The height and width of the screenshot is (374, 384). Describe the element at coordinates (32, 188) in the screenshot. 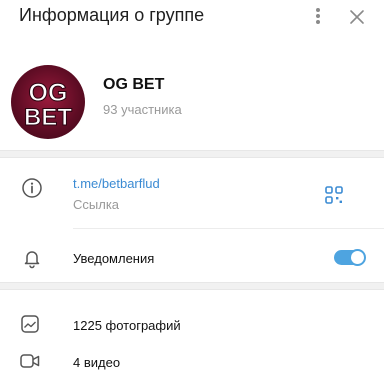

I see `info-icon` at that location.